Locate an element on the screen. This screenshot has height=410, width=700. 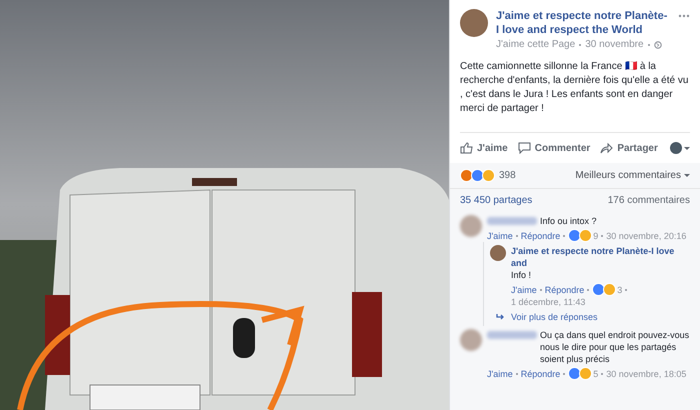
more-replies-link: Voir plus de réponses is located at coordinates (546, 317).